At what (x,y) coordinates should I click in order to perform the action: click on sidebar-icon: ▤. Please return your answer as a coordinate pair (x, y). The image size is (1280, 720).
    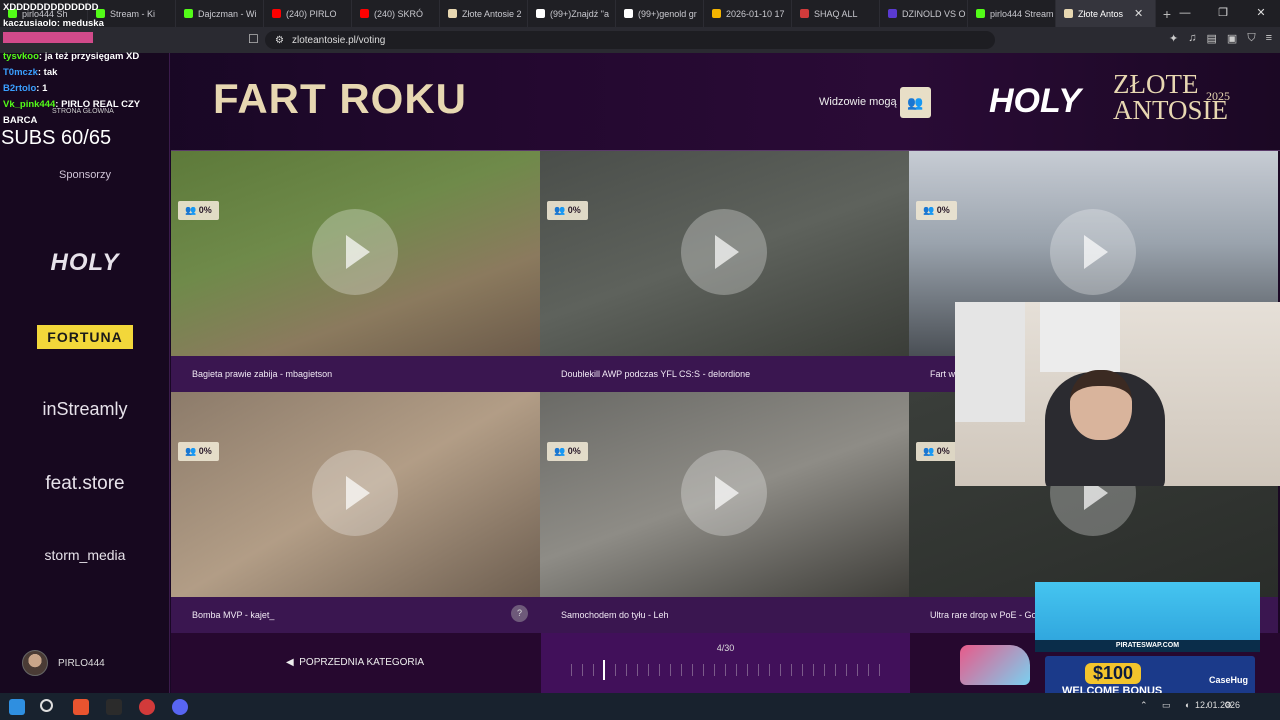
    Looking at the image, I should click on (1212, 38).